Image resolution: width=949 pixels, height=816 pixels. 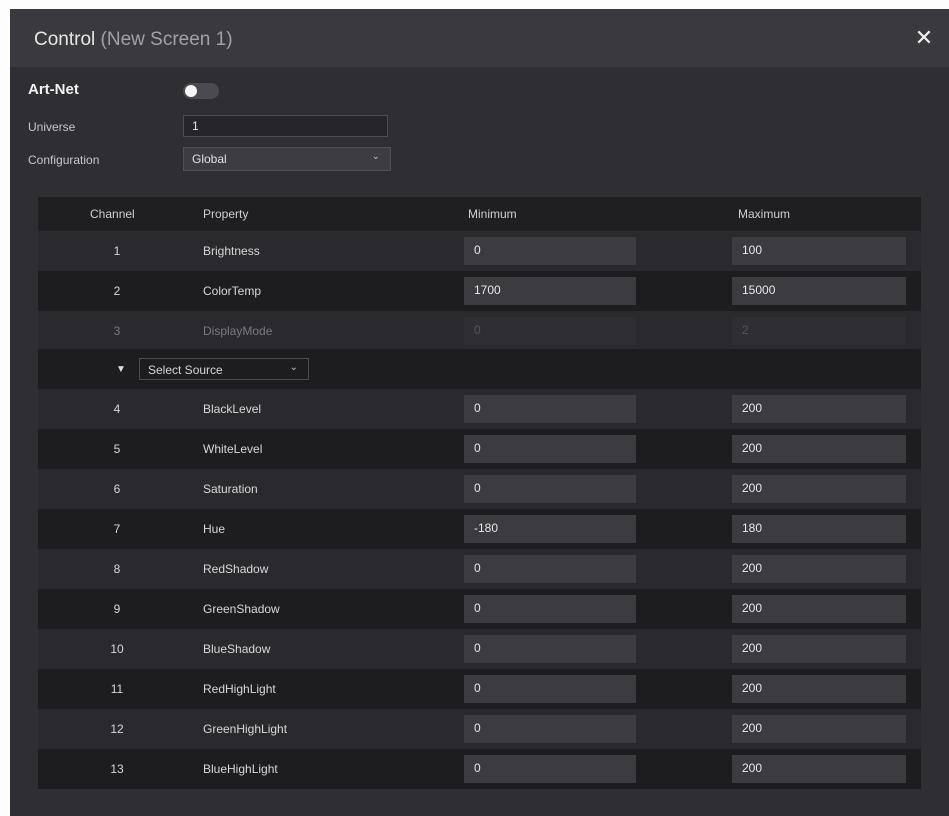 What do you see at coordinates (117, 449) in the screenshot?
I see `channel-number: 5` at bounding box center [117, 449].